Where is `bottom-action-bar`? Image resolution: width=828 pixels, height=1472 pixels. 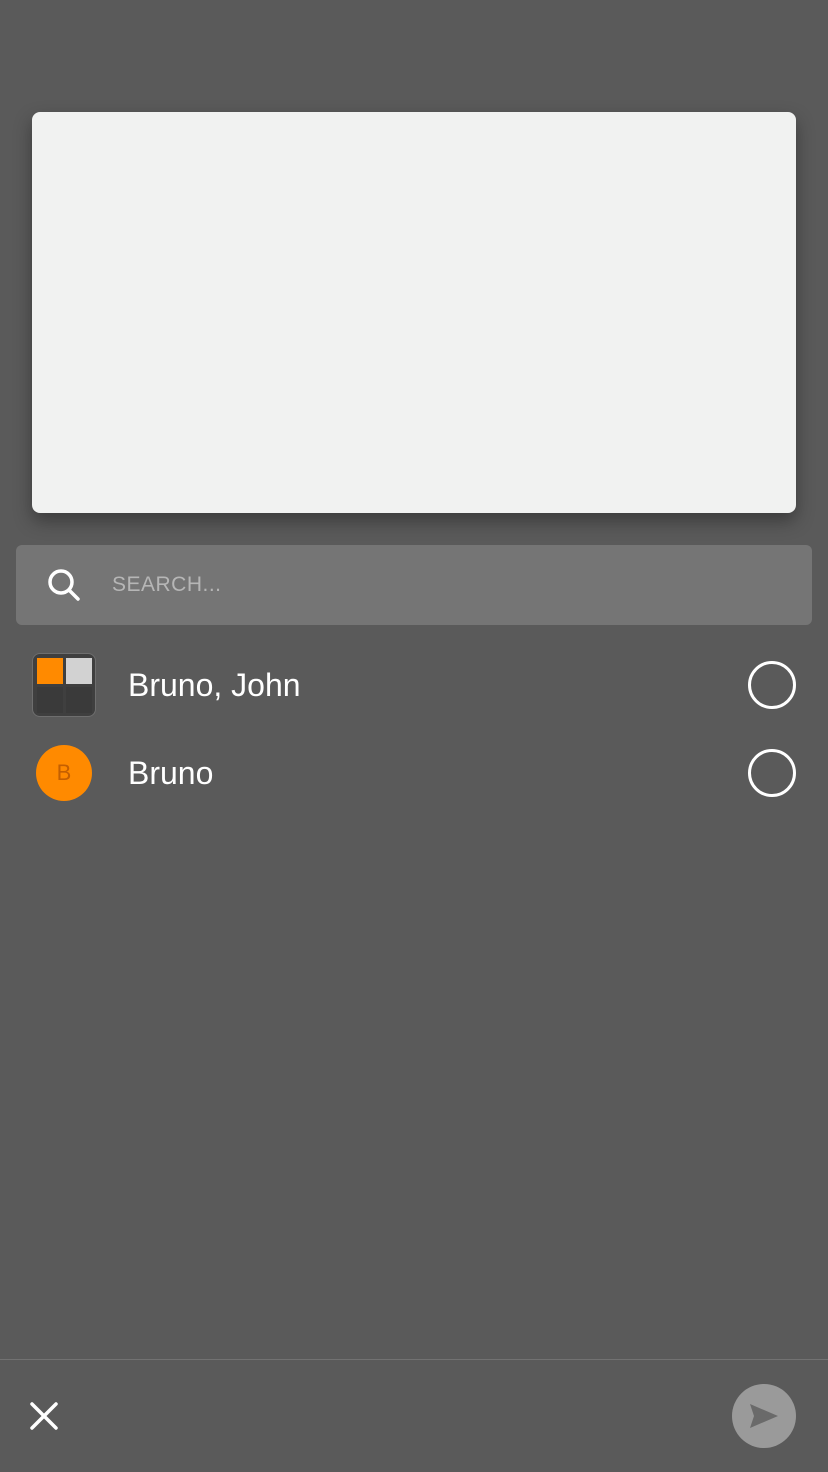 bottom-action-bar is located at coordinates (414, 1415).